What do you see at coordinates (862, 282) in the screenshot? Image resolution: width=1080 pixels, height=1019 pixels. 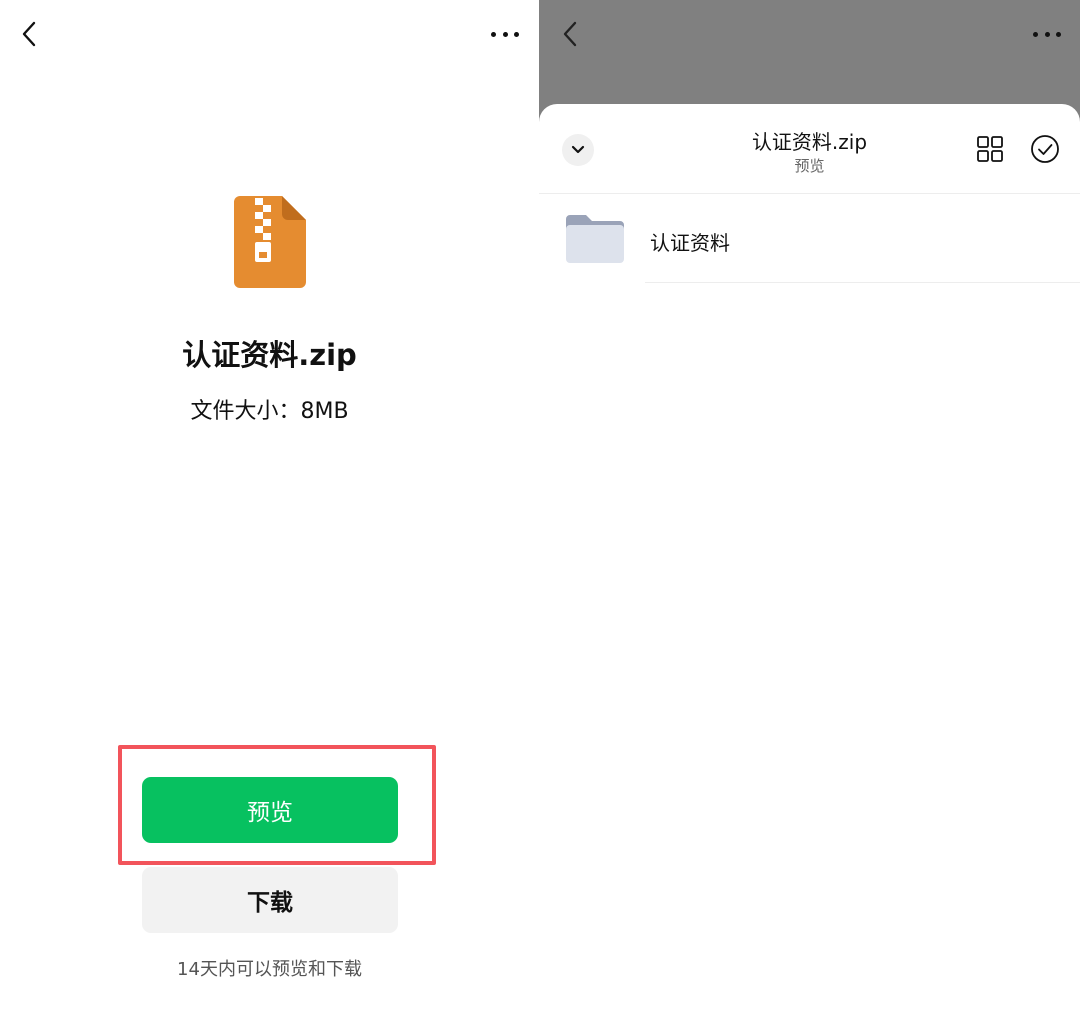 I see `row-divider` at bounding box center [862, 282].